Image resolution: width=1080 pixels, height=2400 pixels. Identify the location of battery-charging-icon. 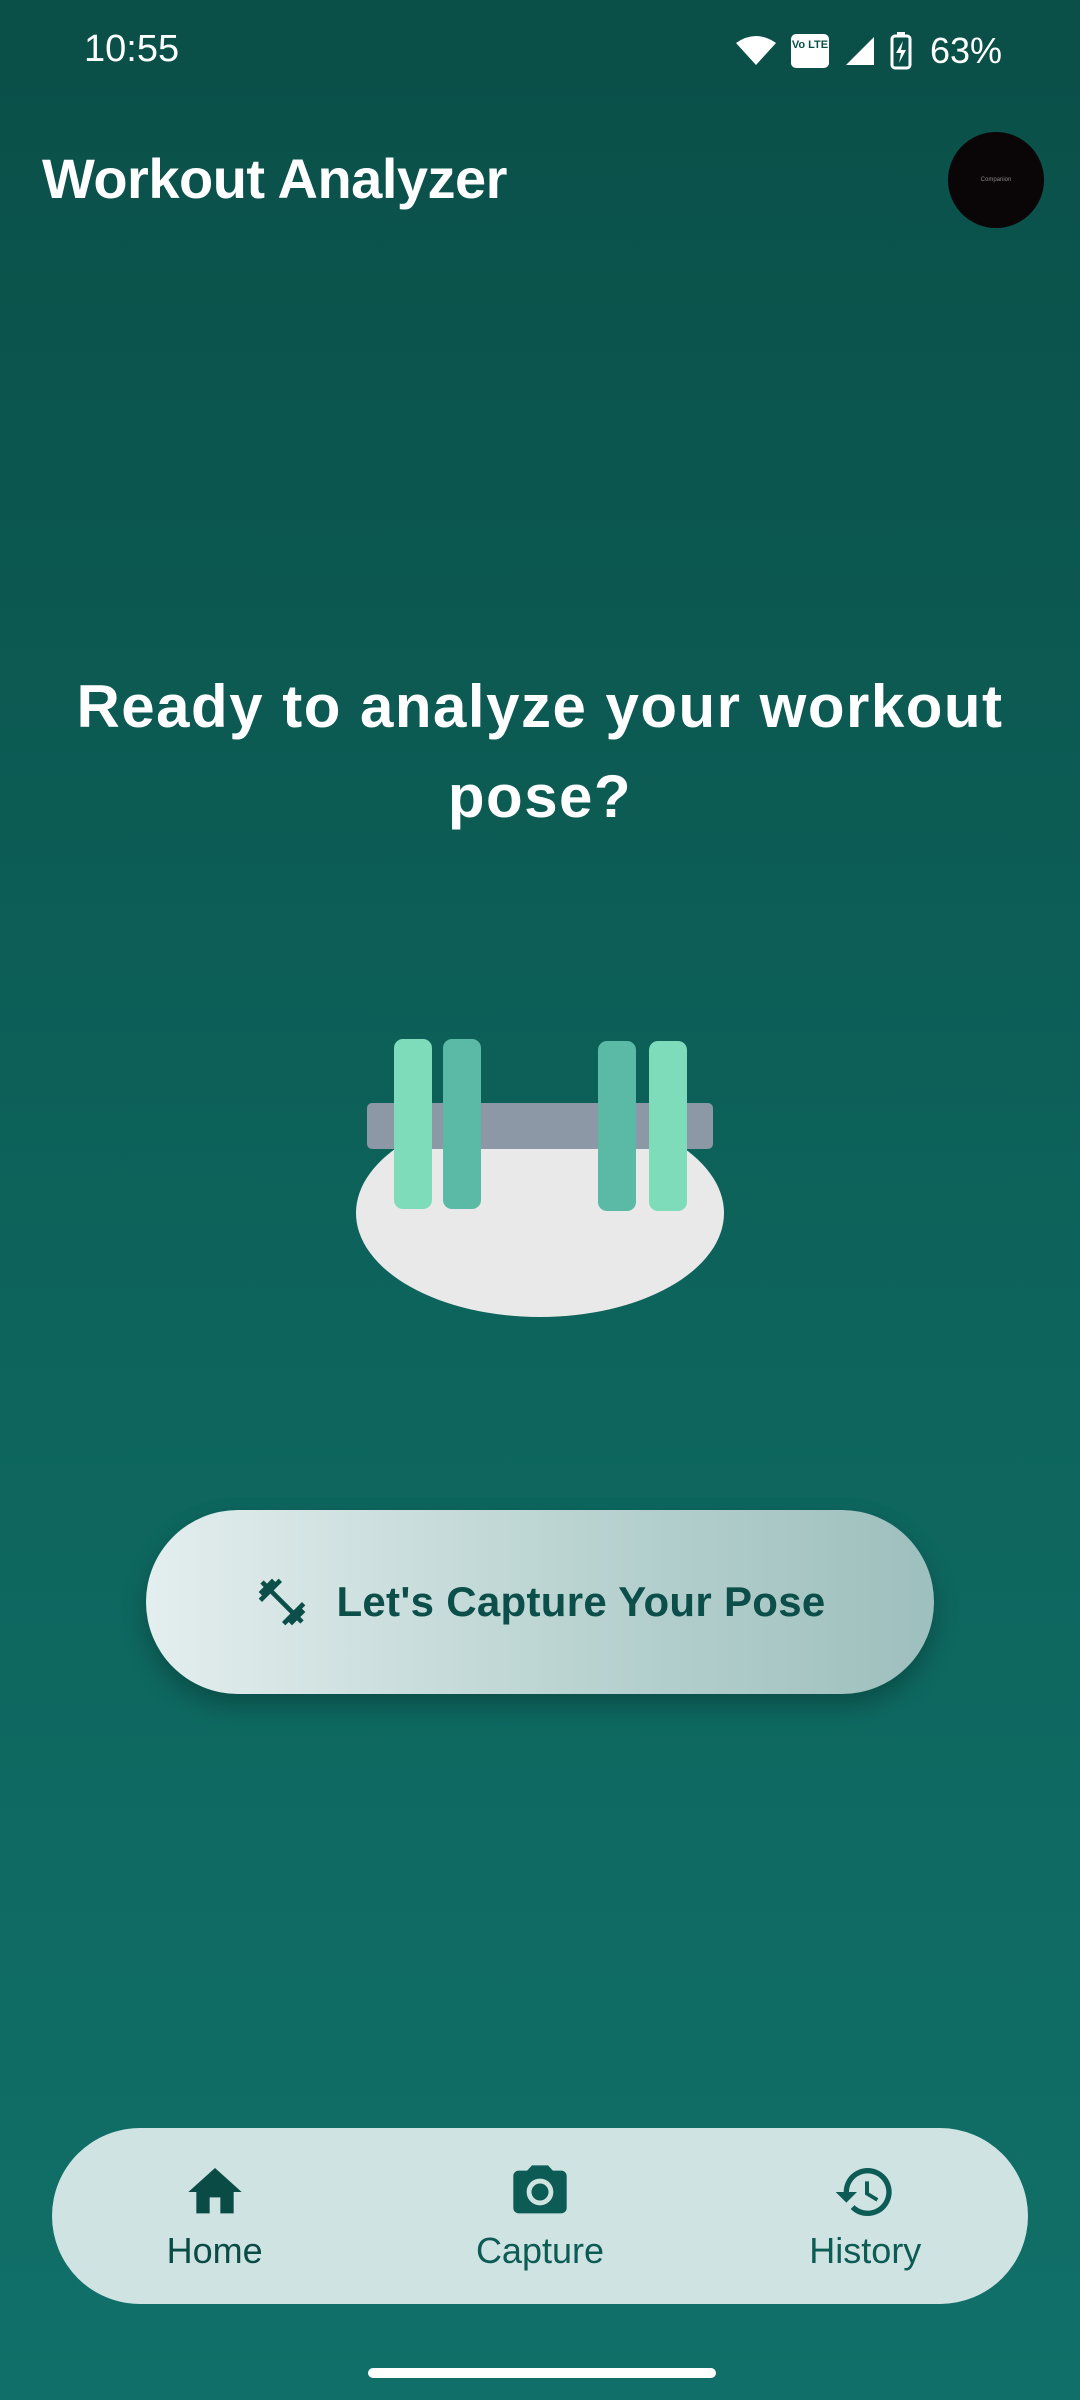
(901, 51).